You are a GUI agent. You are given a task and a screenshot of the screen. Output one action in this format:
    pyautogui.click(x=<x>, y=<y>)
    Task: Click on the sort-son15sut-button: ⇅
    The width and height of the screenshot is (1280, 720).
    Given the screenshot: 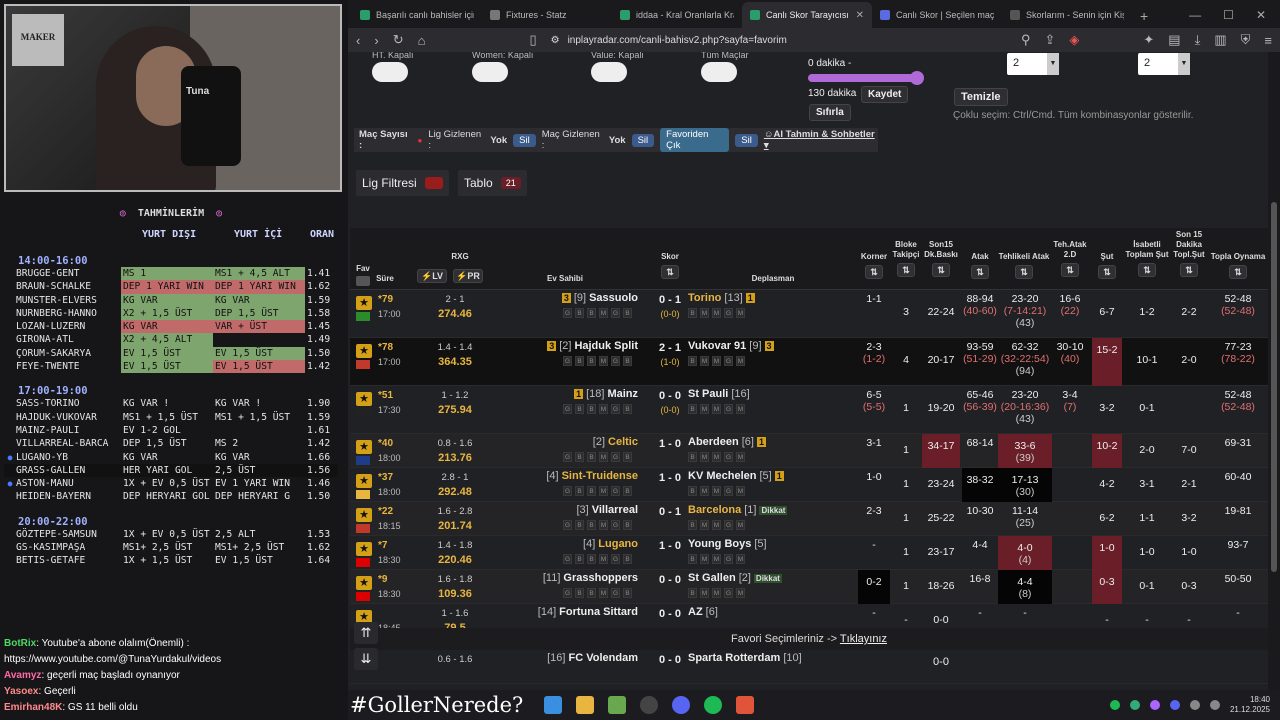 What is the action you would take?
    pyautogui.click(x=1189, y=270)
    